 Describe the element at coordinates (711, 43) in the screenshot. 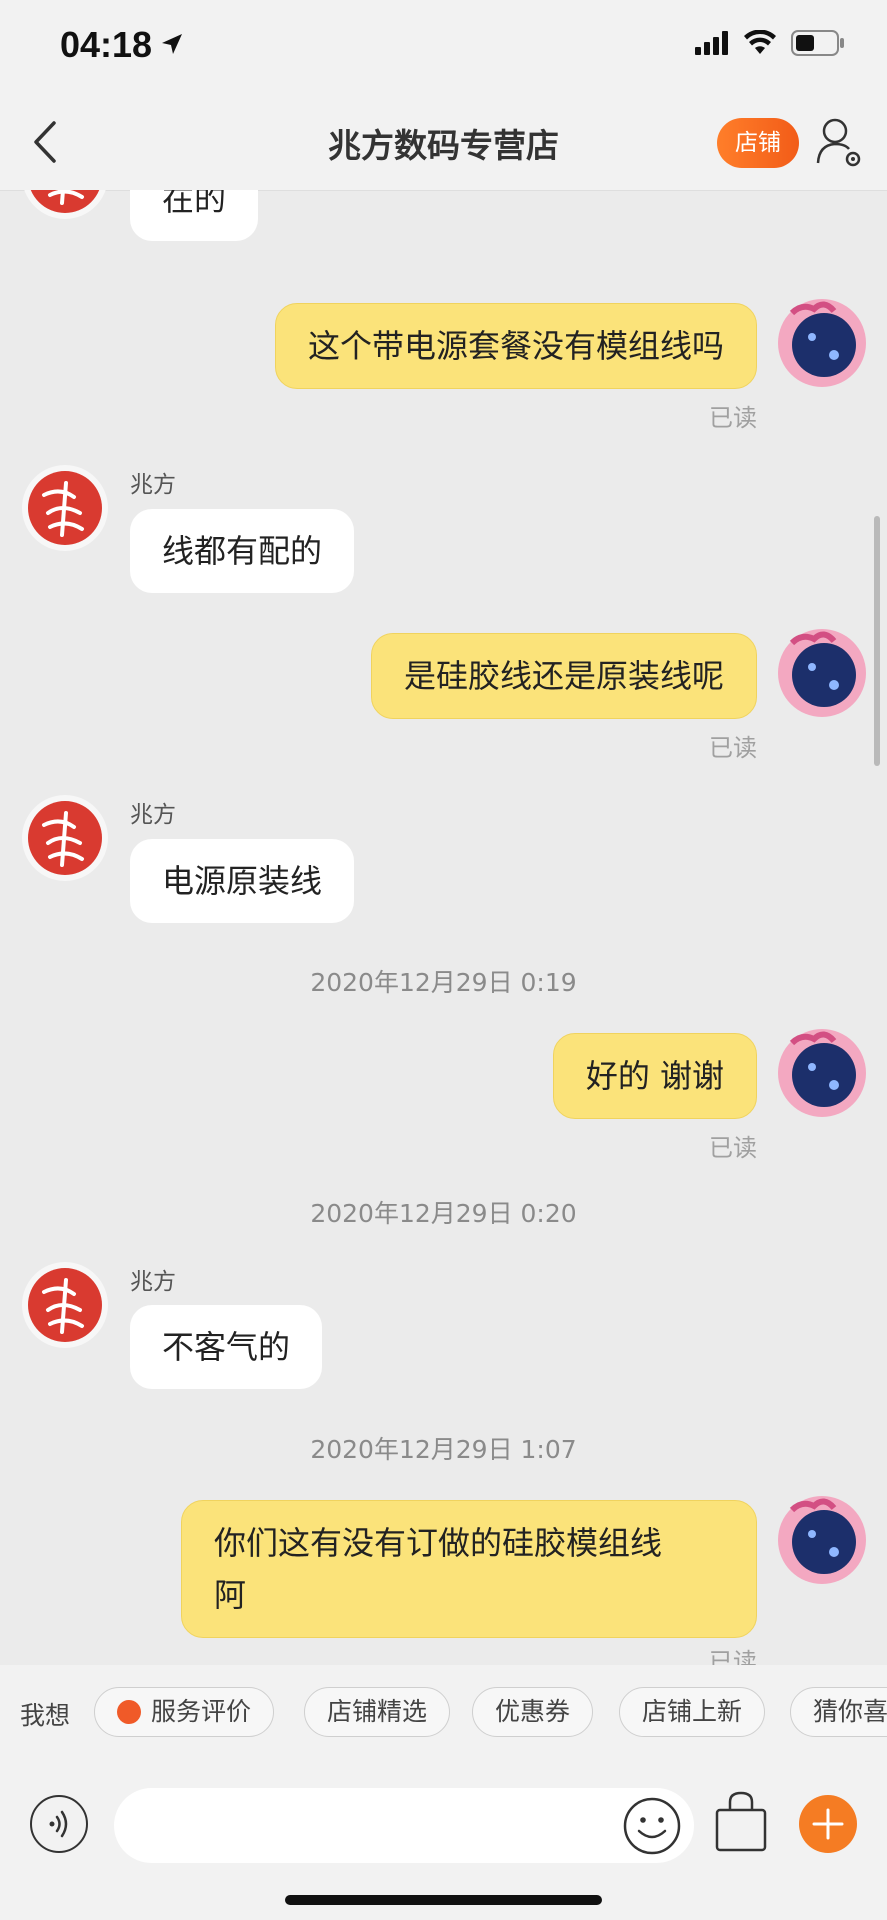

I see `signal-icon` at that location.